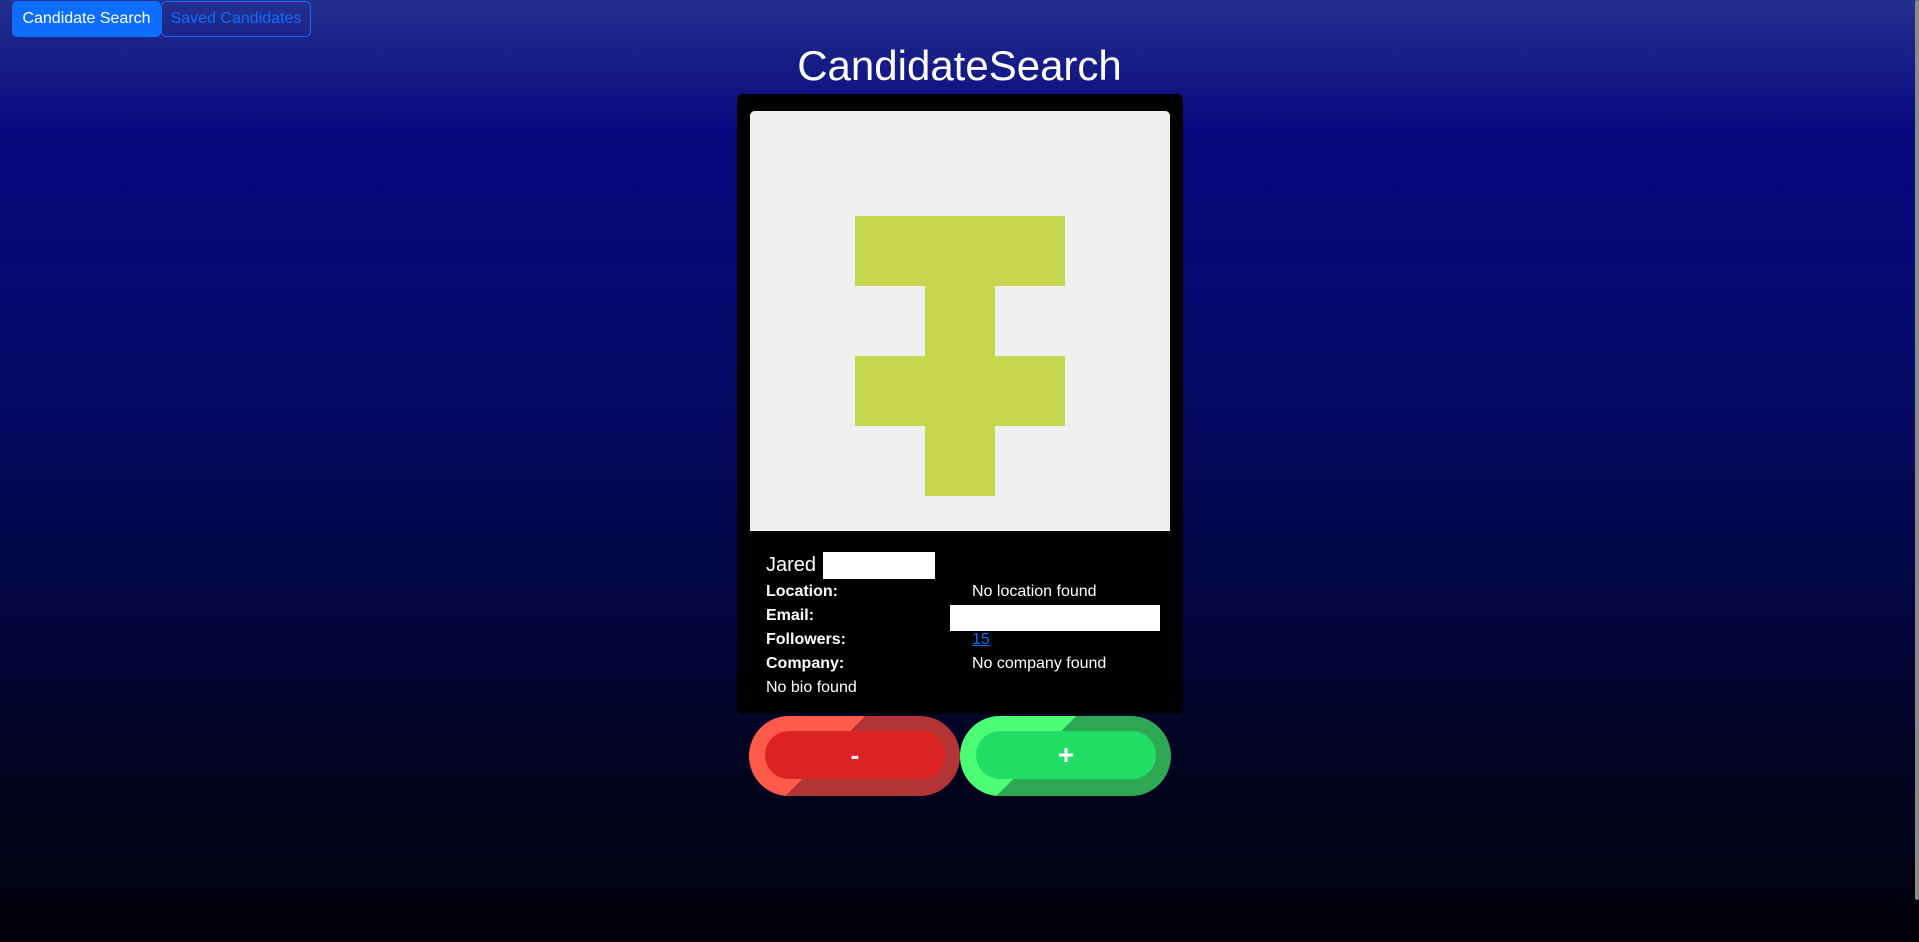  Describe the element at coordinates (805, 663) in the screenshot. I see `company-label: Company:` at that location.